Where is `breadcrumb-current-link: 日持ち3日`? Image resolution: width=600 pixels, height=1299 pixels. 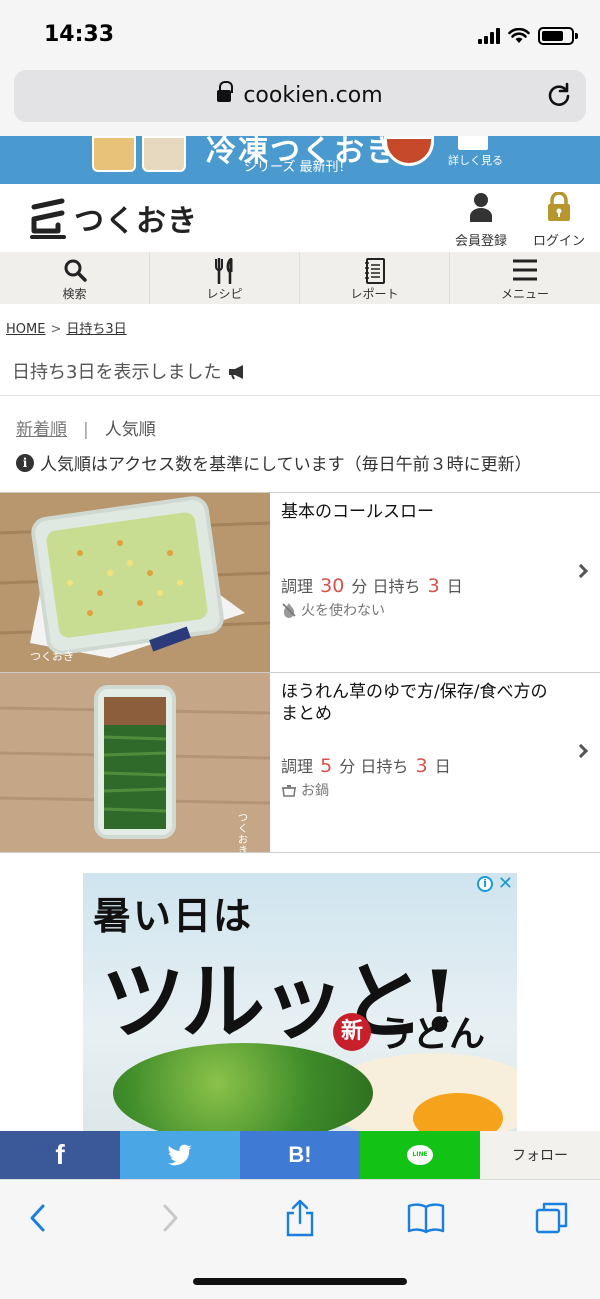
breadcrumb-current-link: 日持ち3日 is located at coordinates (96, 329).